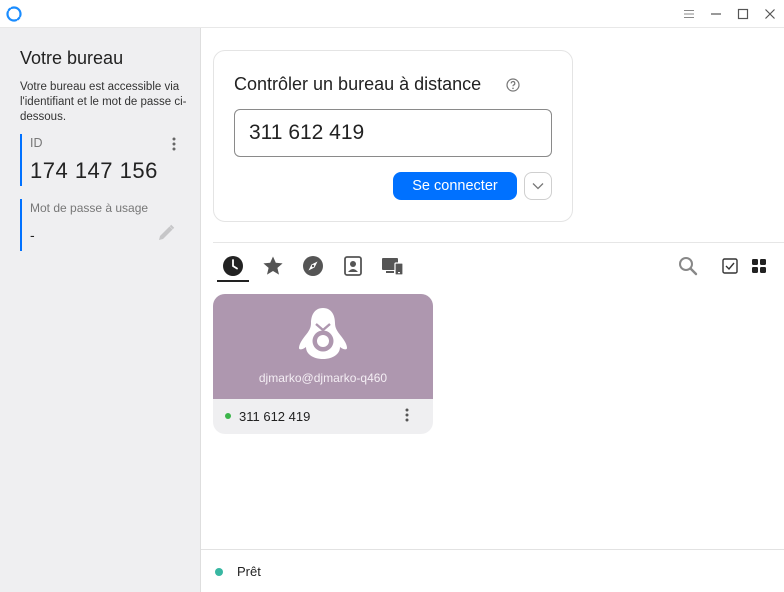 The width and height of the screenshot is (784, 592). I want to click on peer-card: djmarko@djmarko-q460 311 612 419, so click(323, 364).